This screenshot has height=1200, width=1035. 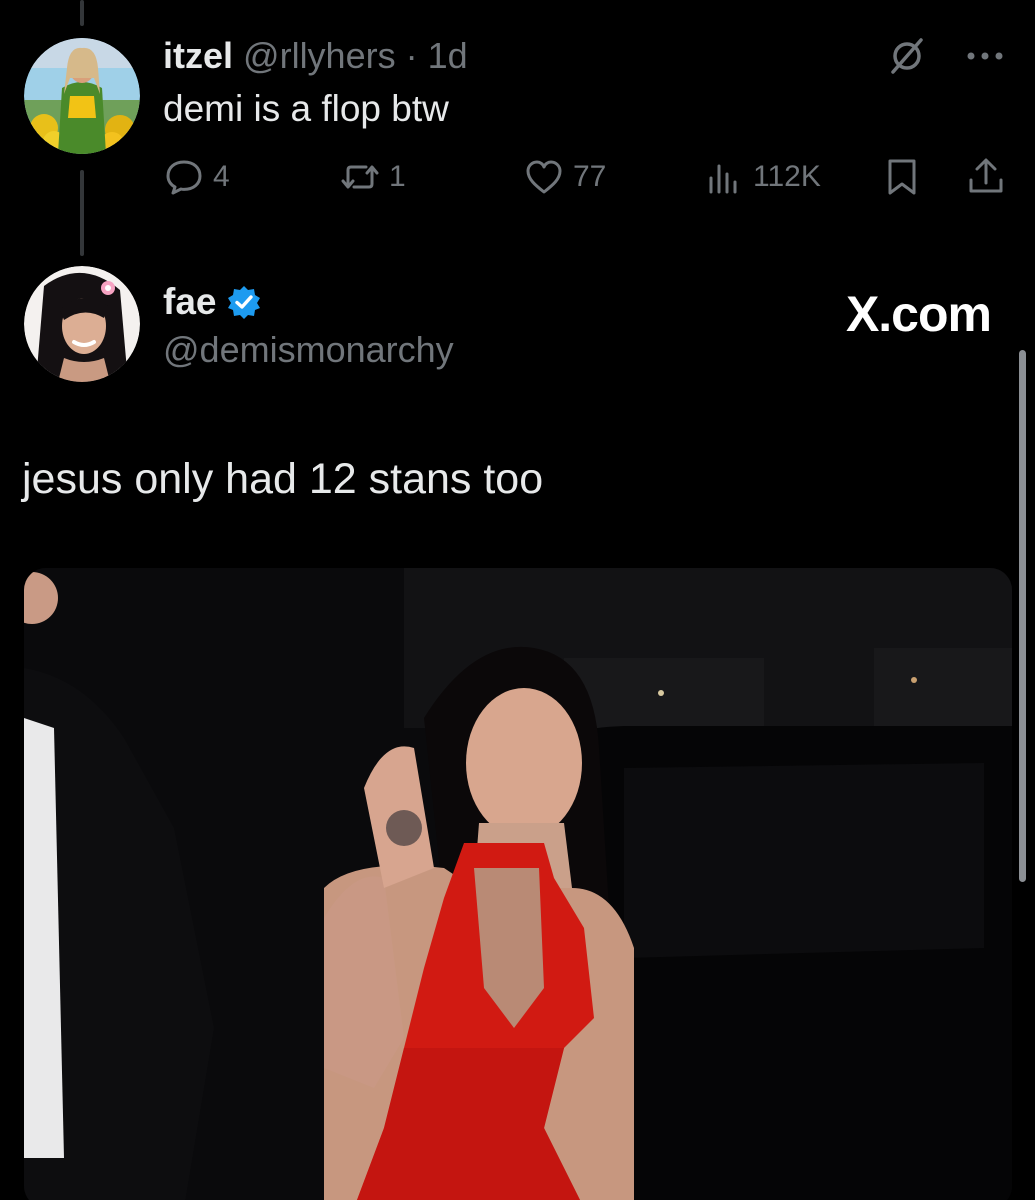 I want to click on bookmark-icon, so click(x=902, y=177).